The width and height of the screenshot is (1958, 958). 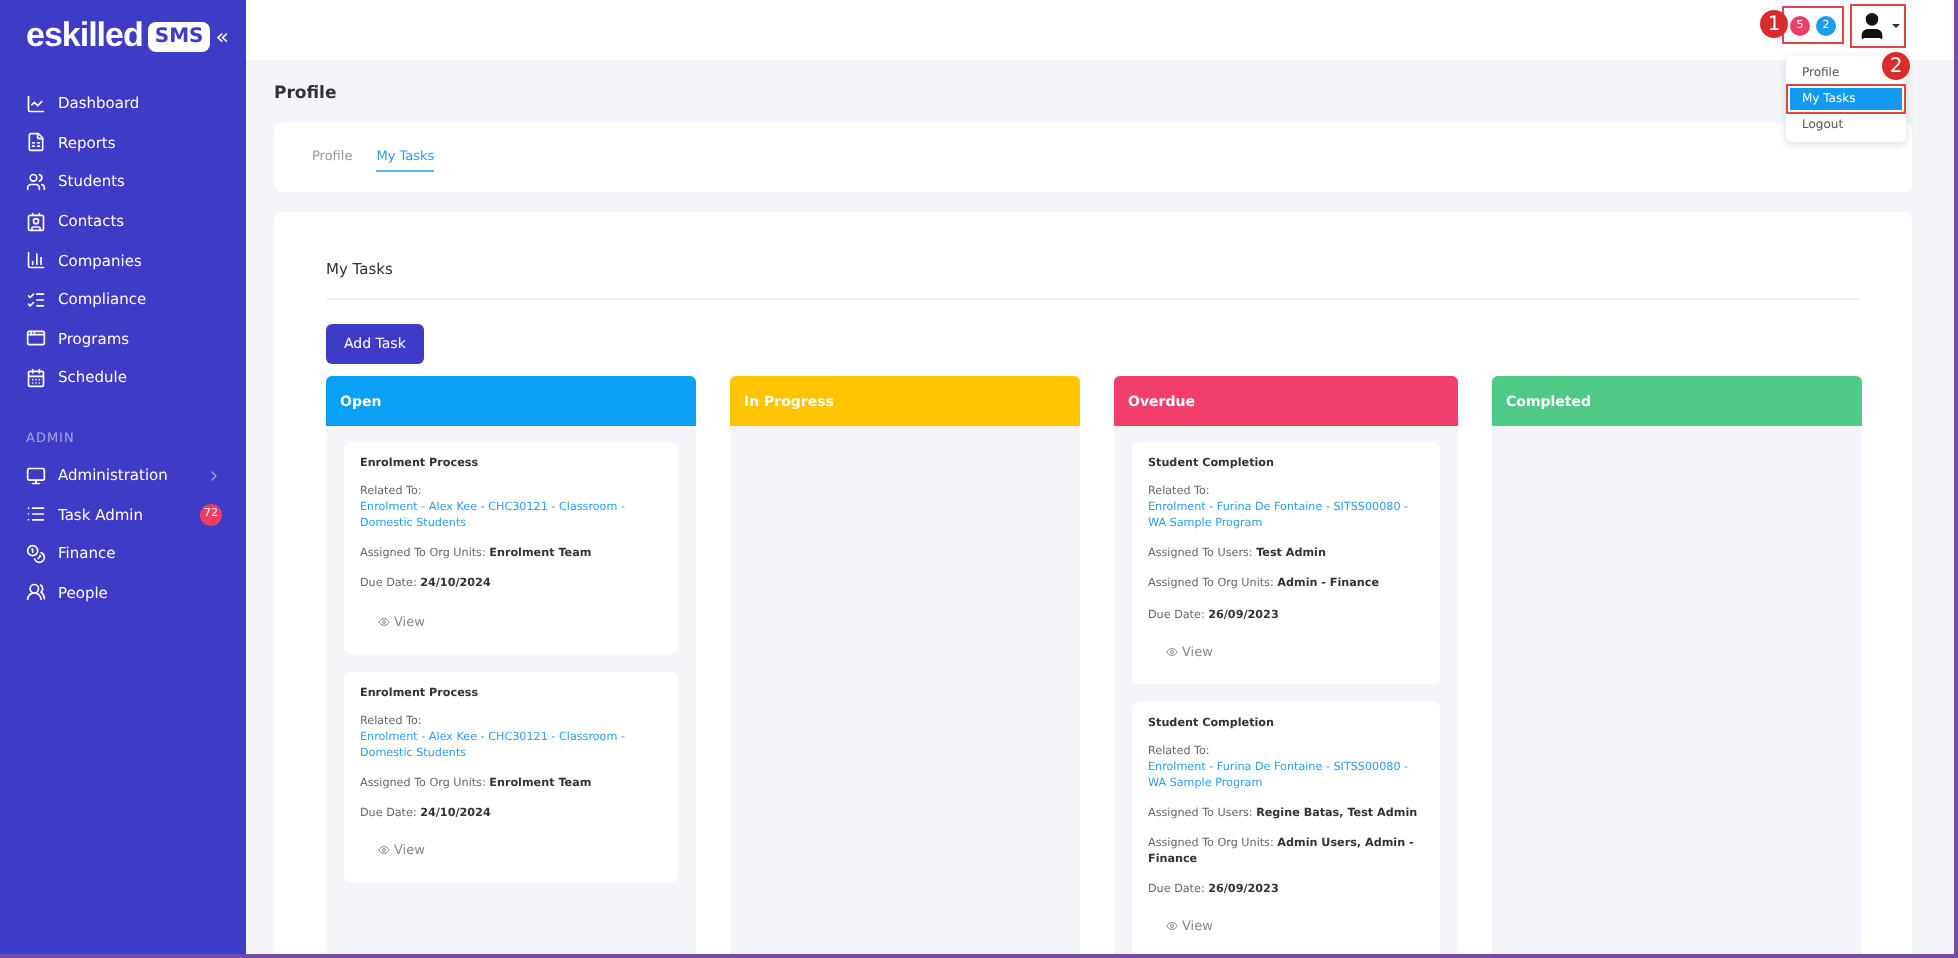 What do you see at coordinates (222, 36) in the screenshot?
I see `collapse-button: «` at bounding box center [222, 36].